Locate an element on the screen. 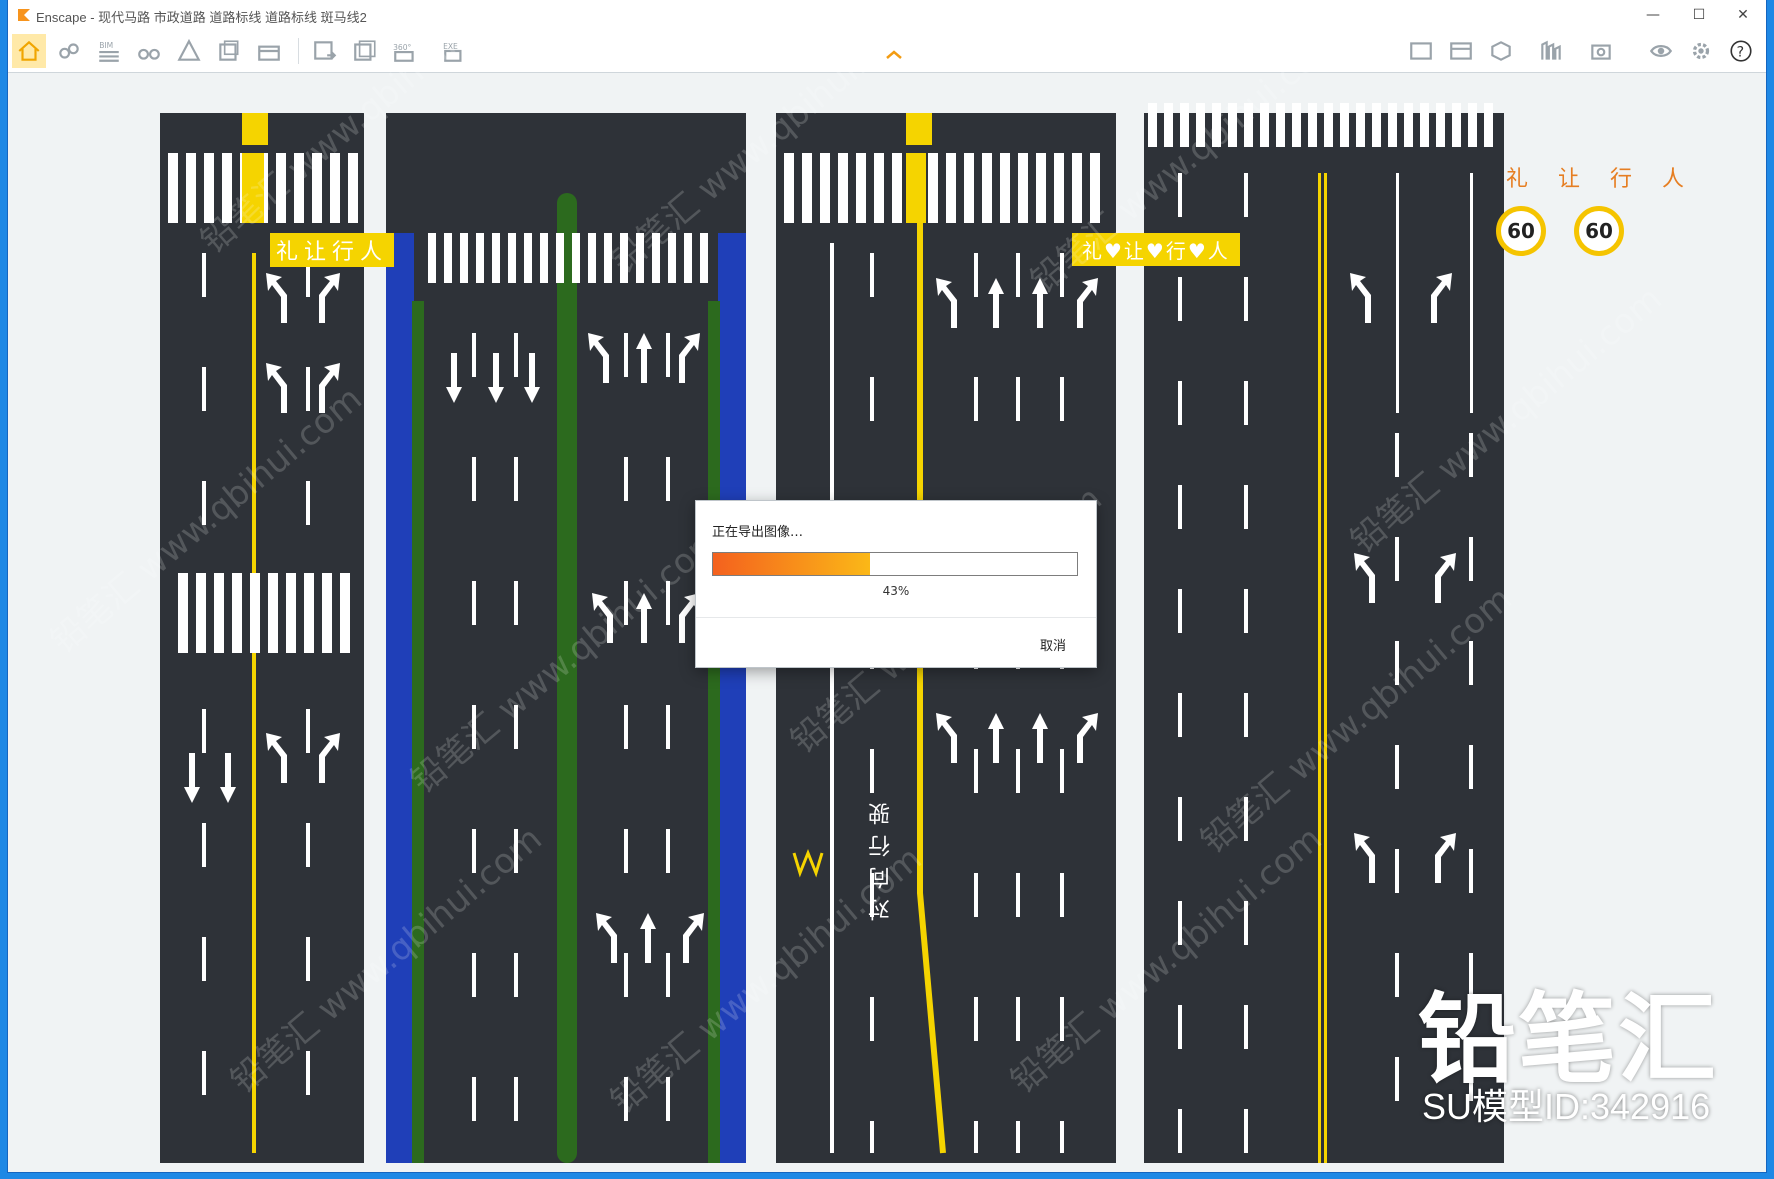  visual-settings-button is located at coordinates (1661, 51).